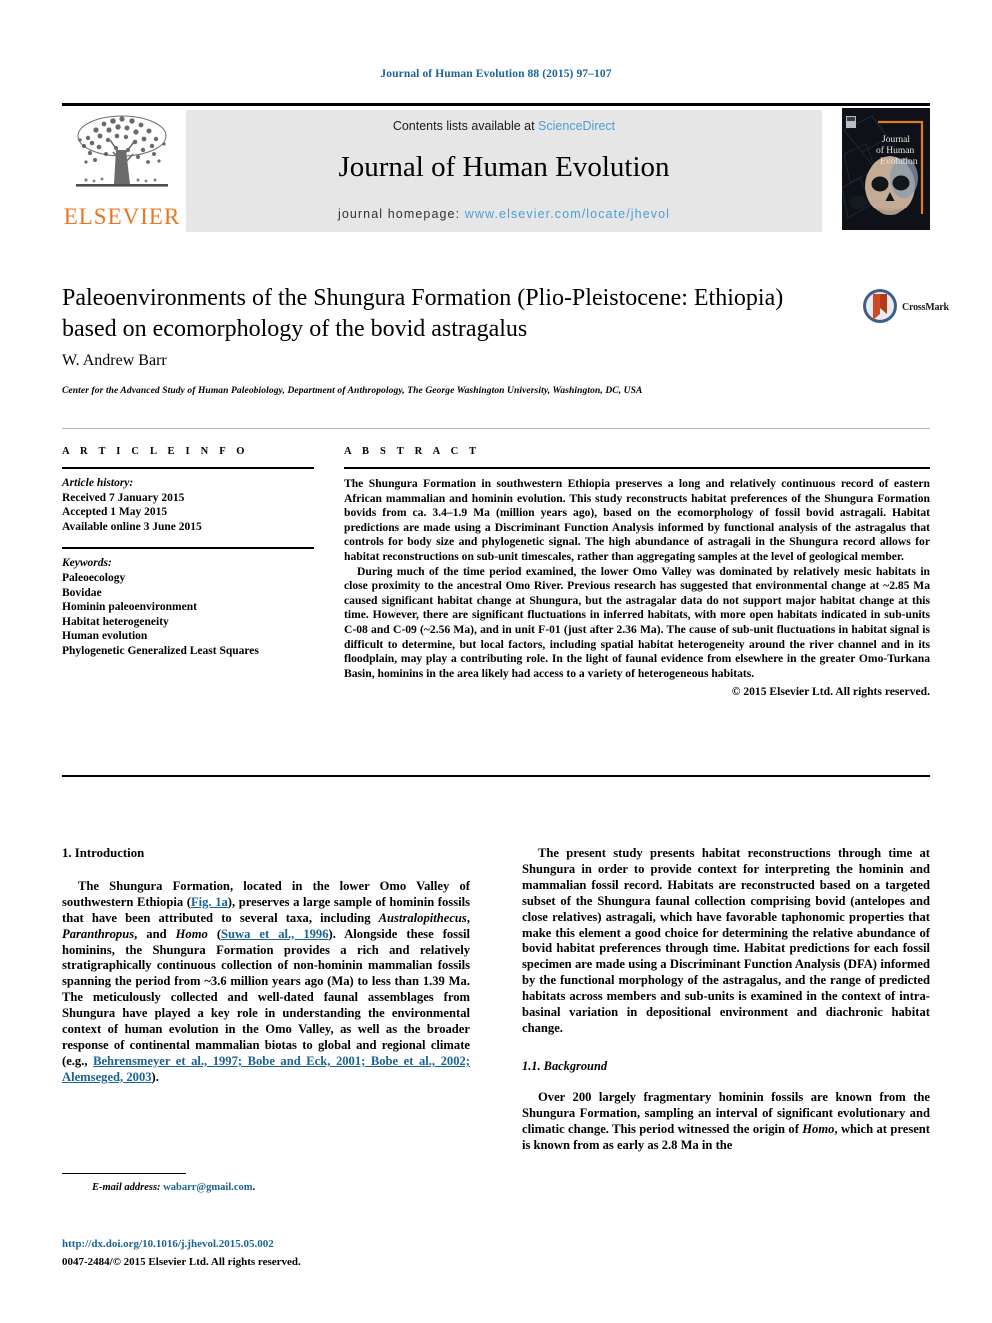  What do you see at coordinates (122, 216) in the screenshot?
I see `elsevier-wordmark: ELSEVIER` at bounding box center [122, 216].